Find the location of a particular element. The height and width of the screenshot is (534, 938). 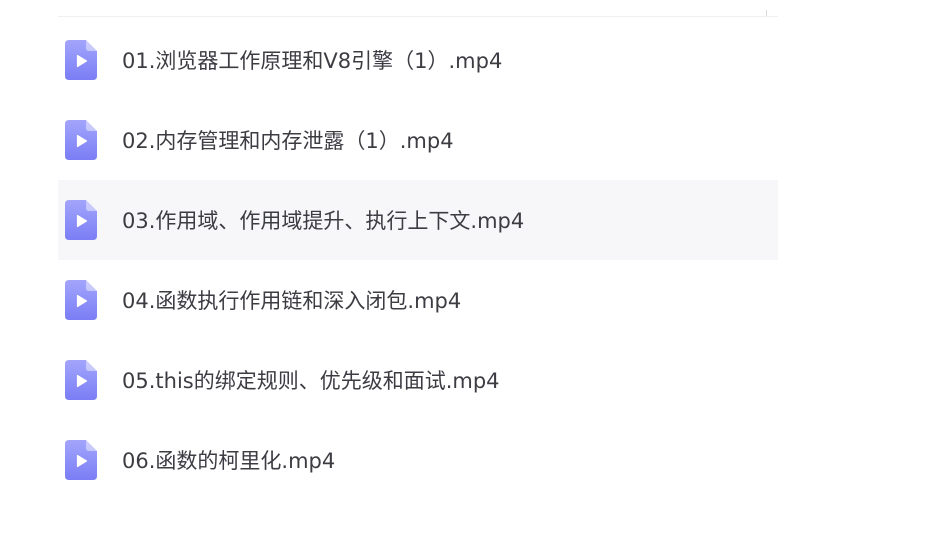

file-row: 01.浏览器工作原理和V8引擎（1）.mp4 is located at coordinates (418, 60).